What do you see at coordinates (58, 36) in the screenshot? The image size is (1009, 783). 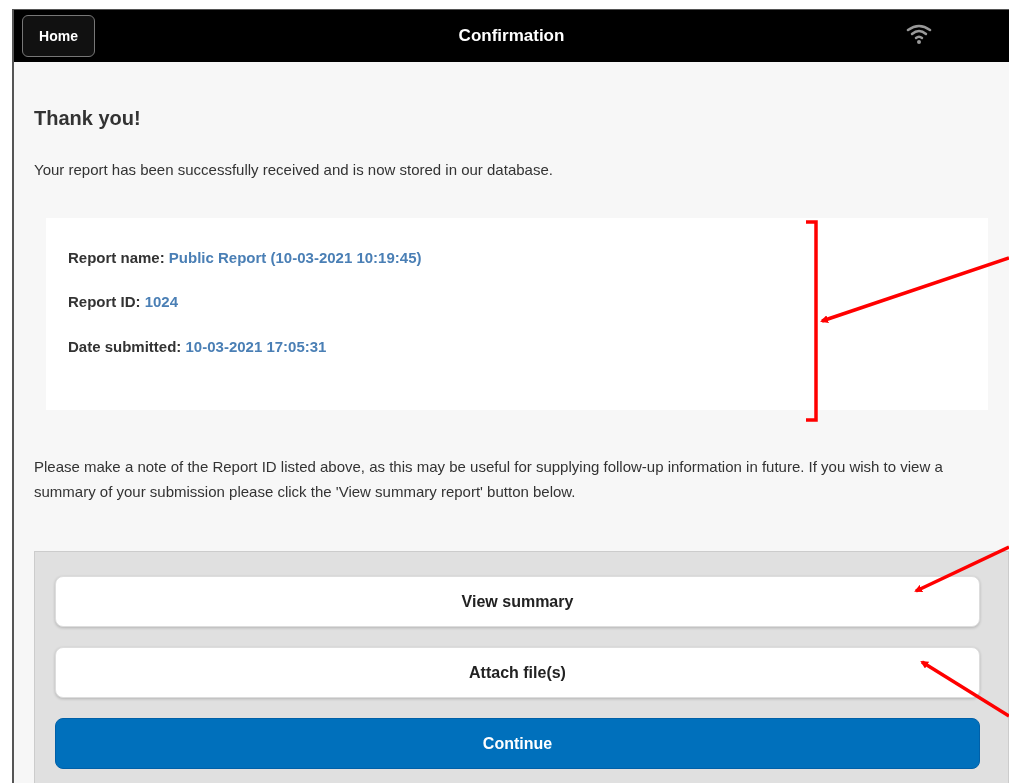 I see `home-button: Home` at bounding box center [58, 36].